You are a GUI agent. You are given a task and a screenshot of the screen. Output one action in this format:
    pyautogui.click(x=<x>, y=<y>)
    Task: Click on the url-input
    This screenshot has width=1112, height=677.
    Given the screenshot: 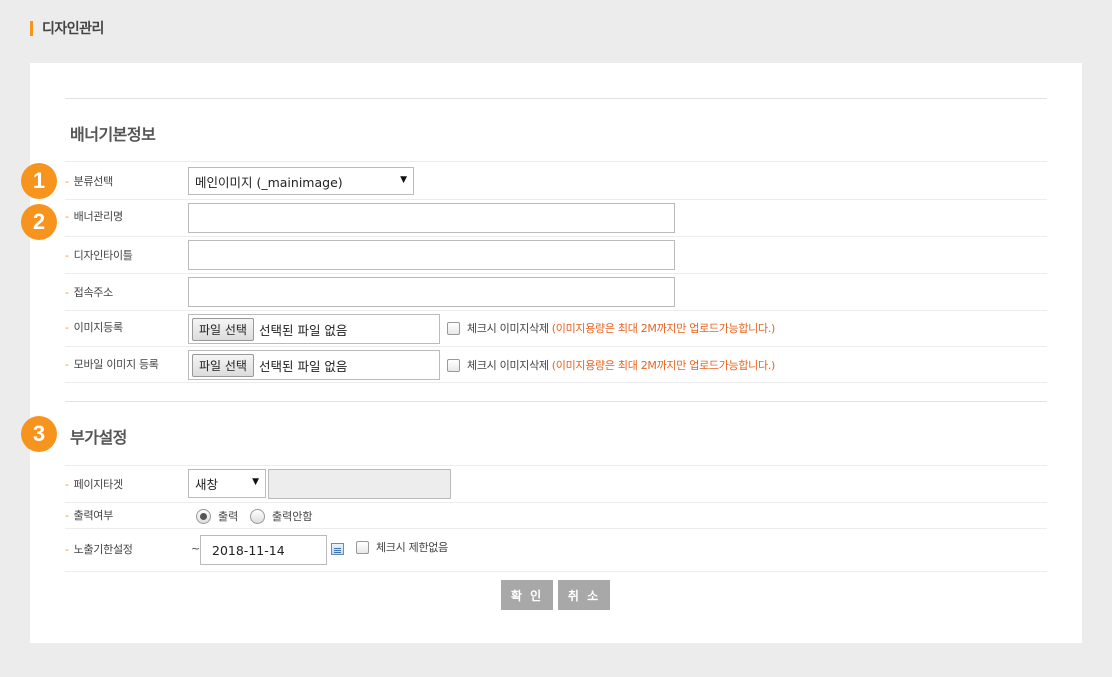 What is the action you would take?
    pyautogui.click(x=431, y=292)
    